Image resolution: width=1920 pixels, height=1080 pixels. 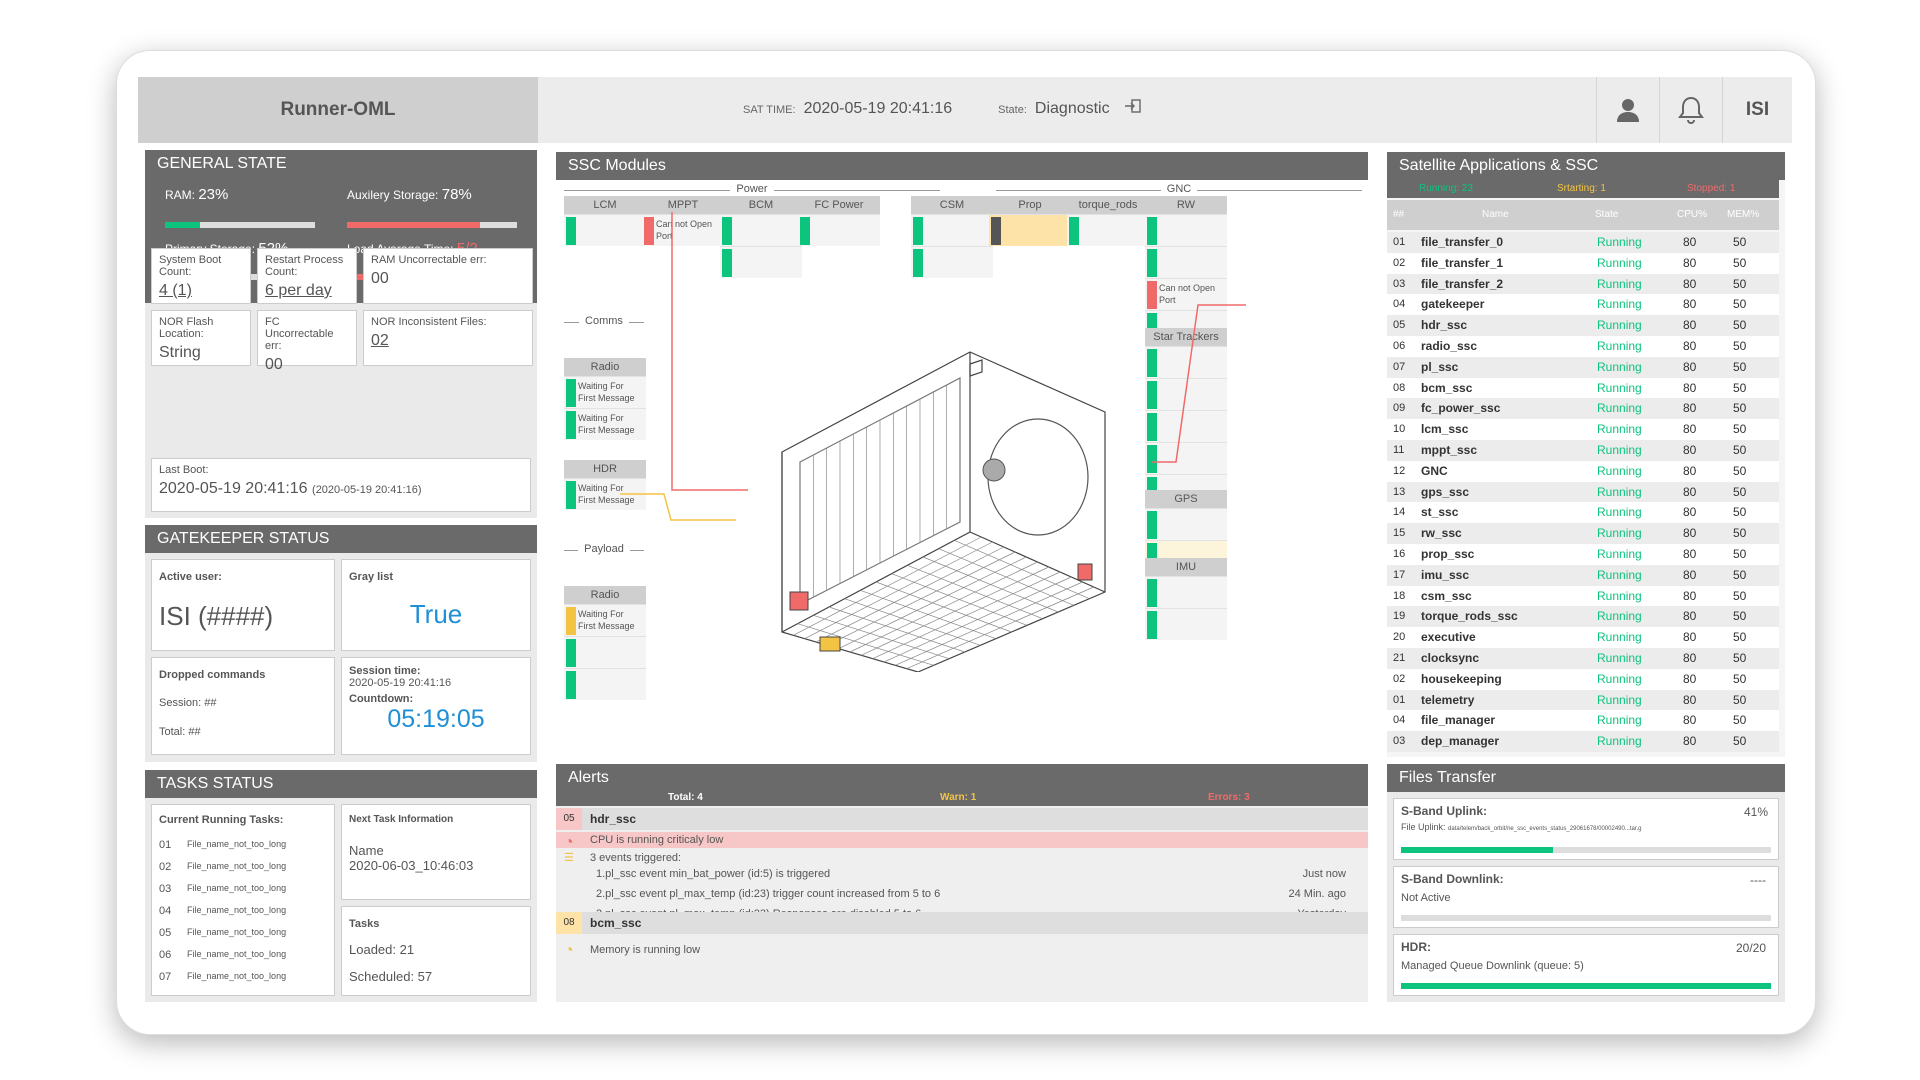 I want to click on table-row: 10 lcm_ssc Running 80 50, so click(x=1583, y=430).